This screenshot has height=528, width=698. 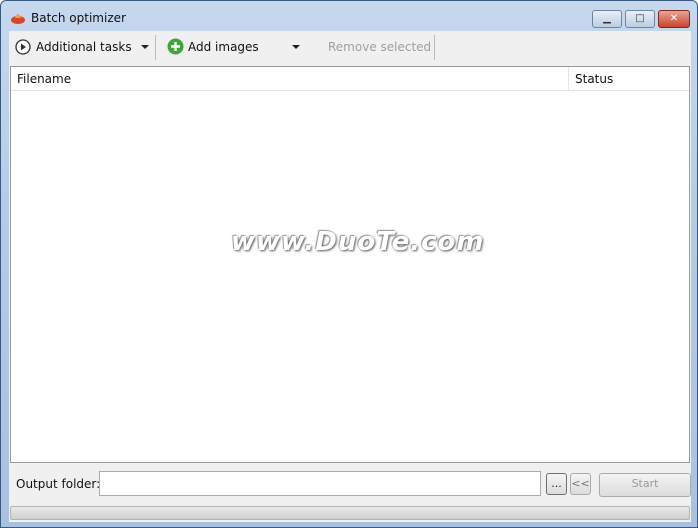 What do you see at coordinates (44, 79) in the screenshot?
I see `column-filename: Filename` at bounding box center [44, 79].